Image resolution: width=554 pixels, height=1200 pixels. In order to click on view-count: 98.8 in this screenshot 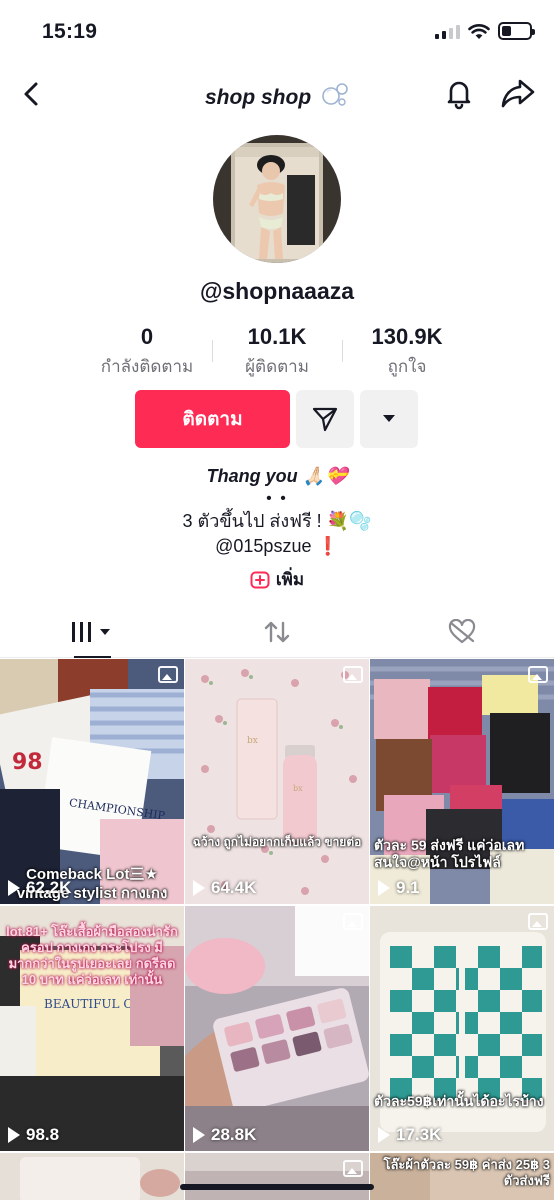, I will do `click(33, 1135)`.